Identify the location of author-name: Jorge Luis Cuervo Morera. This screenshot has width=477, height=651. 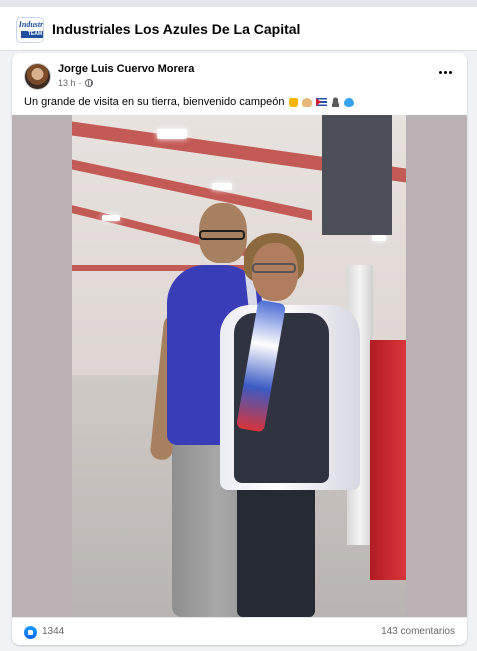
(126, 69).